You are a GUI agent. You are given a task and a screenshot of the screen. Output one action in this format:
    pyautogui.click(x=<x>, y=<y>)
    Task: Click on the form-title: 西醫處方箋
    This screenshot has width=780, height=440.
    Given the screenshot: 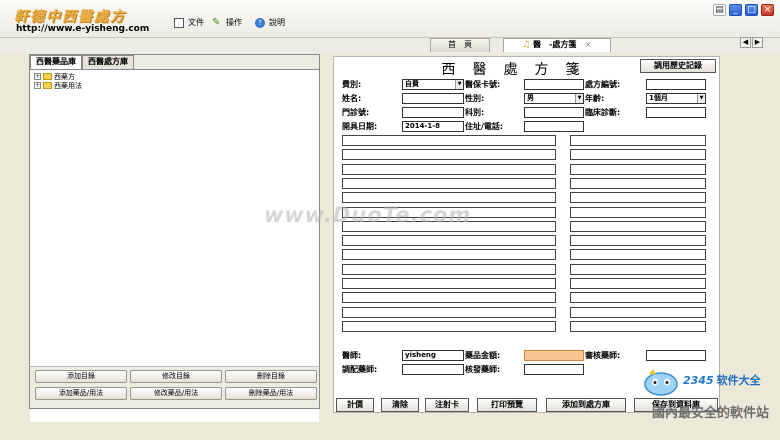 What is the action you would take?
    pyautogui.click(x=519, y=70)
    